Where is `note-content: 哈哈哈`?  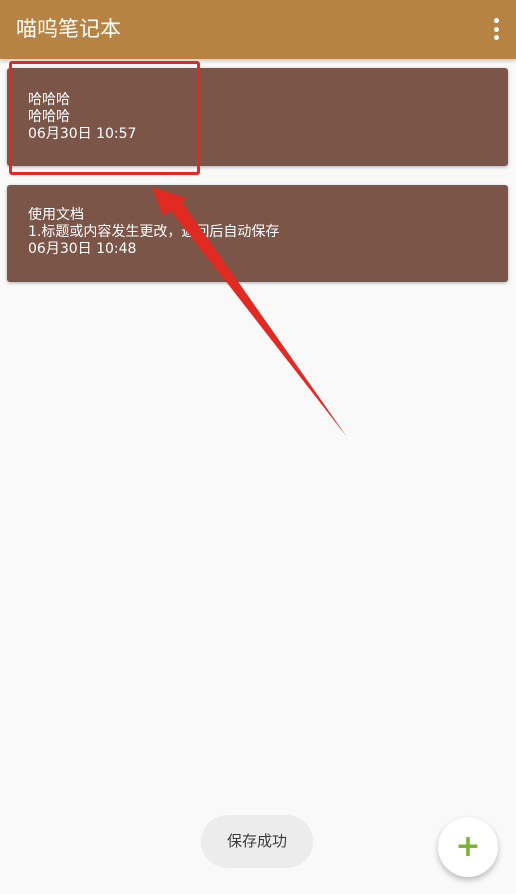 note-content: 哈哈哈 is located at coordinates (49, 117).